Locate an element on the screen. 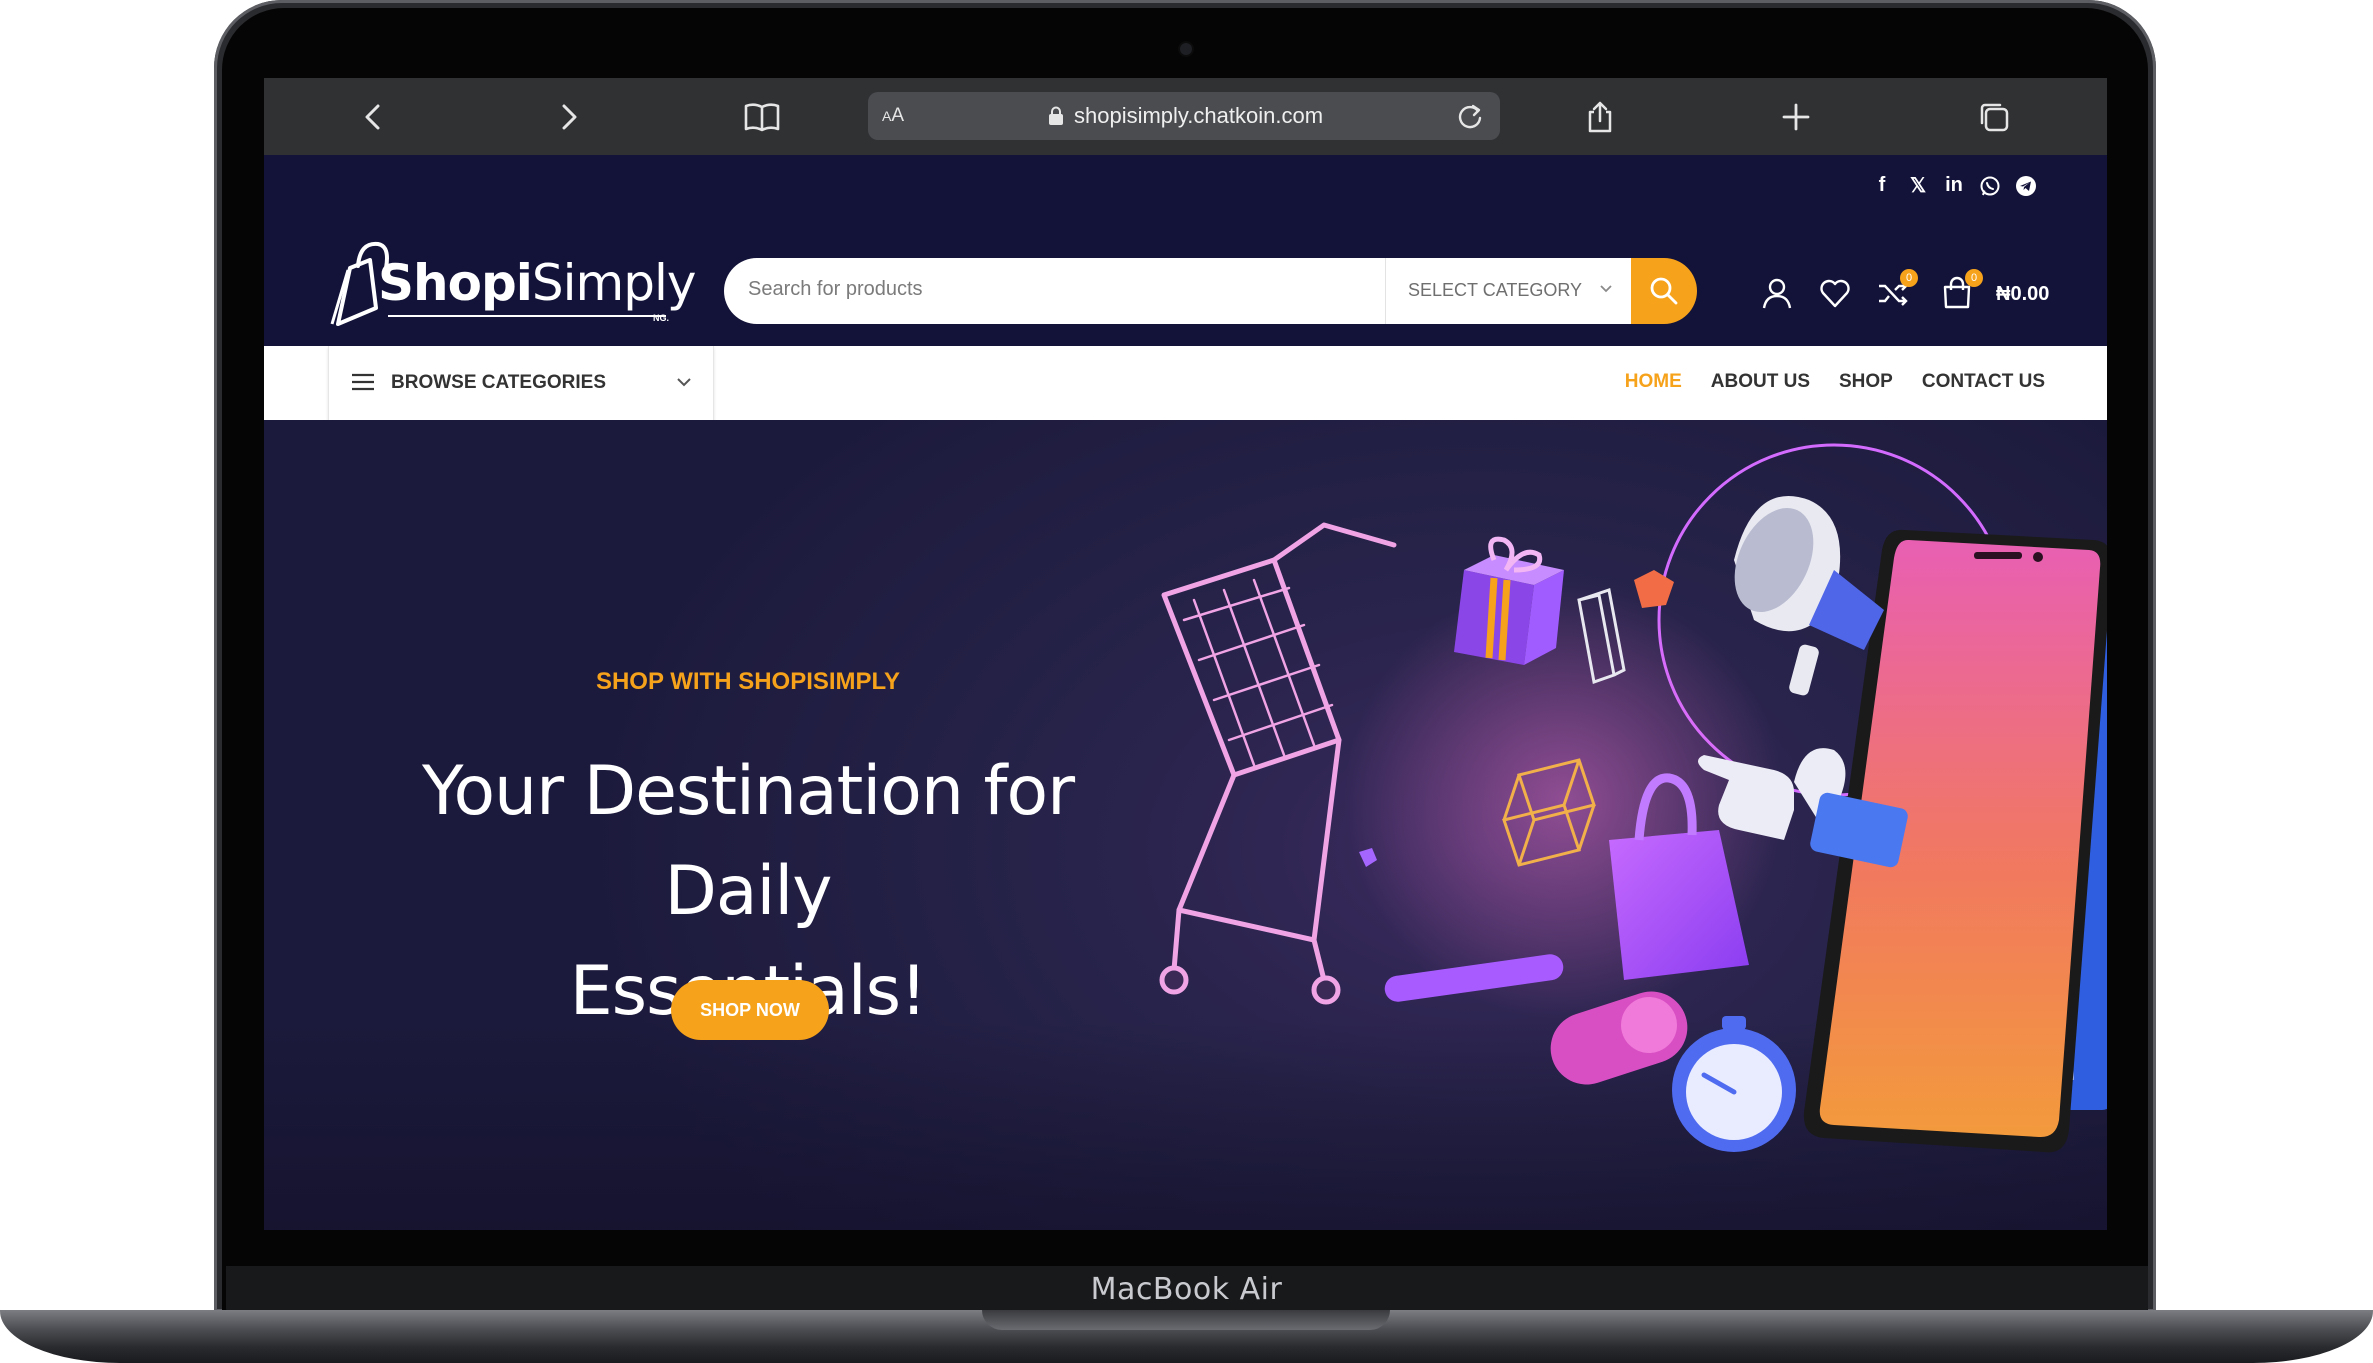 This screenshot has height=1363, width=2373. site-logo: ShopiSimply NG. is located at coordinates (512, 282).